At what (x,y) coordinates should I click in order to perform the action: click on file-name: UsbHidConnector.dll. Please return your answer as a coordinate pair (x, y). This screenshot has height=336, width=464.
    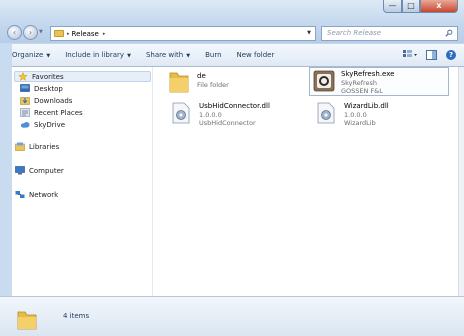
    Looking at the image, I should click on (234, 106).